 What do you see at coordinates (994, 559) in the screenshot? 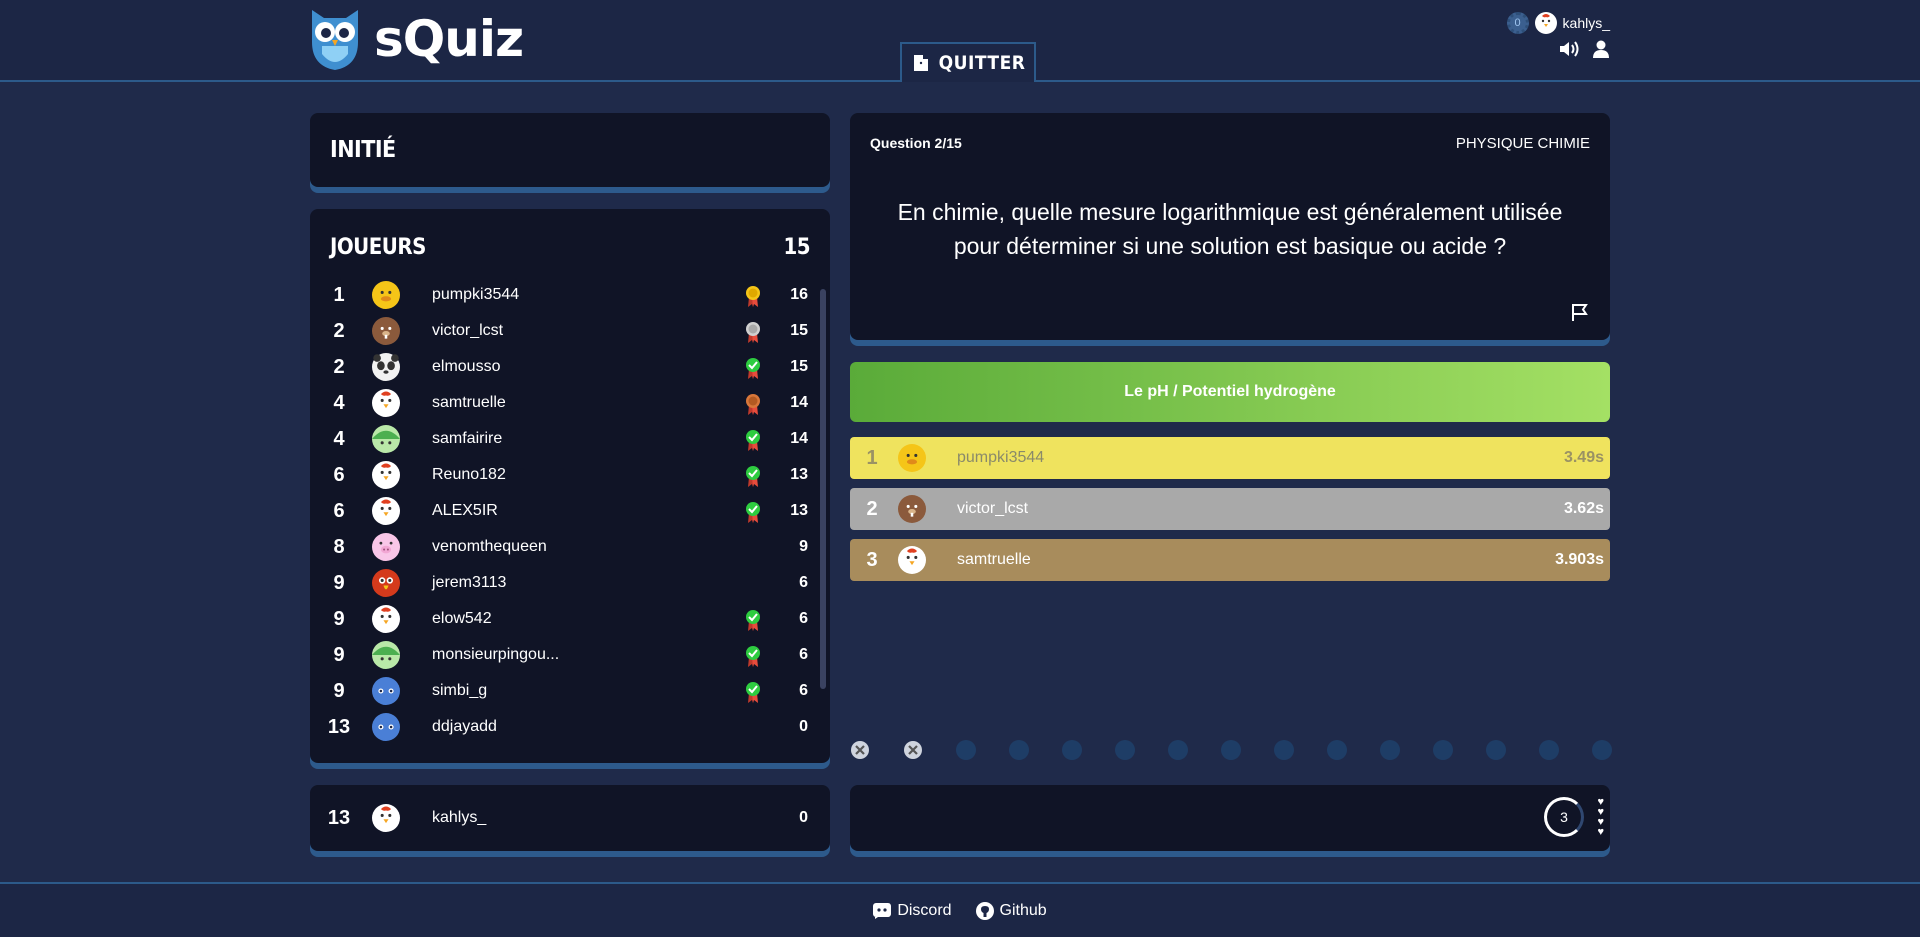
I see `ranking-player-name: samtruelle` at bounding box center [994, 559].